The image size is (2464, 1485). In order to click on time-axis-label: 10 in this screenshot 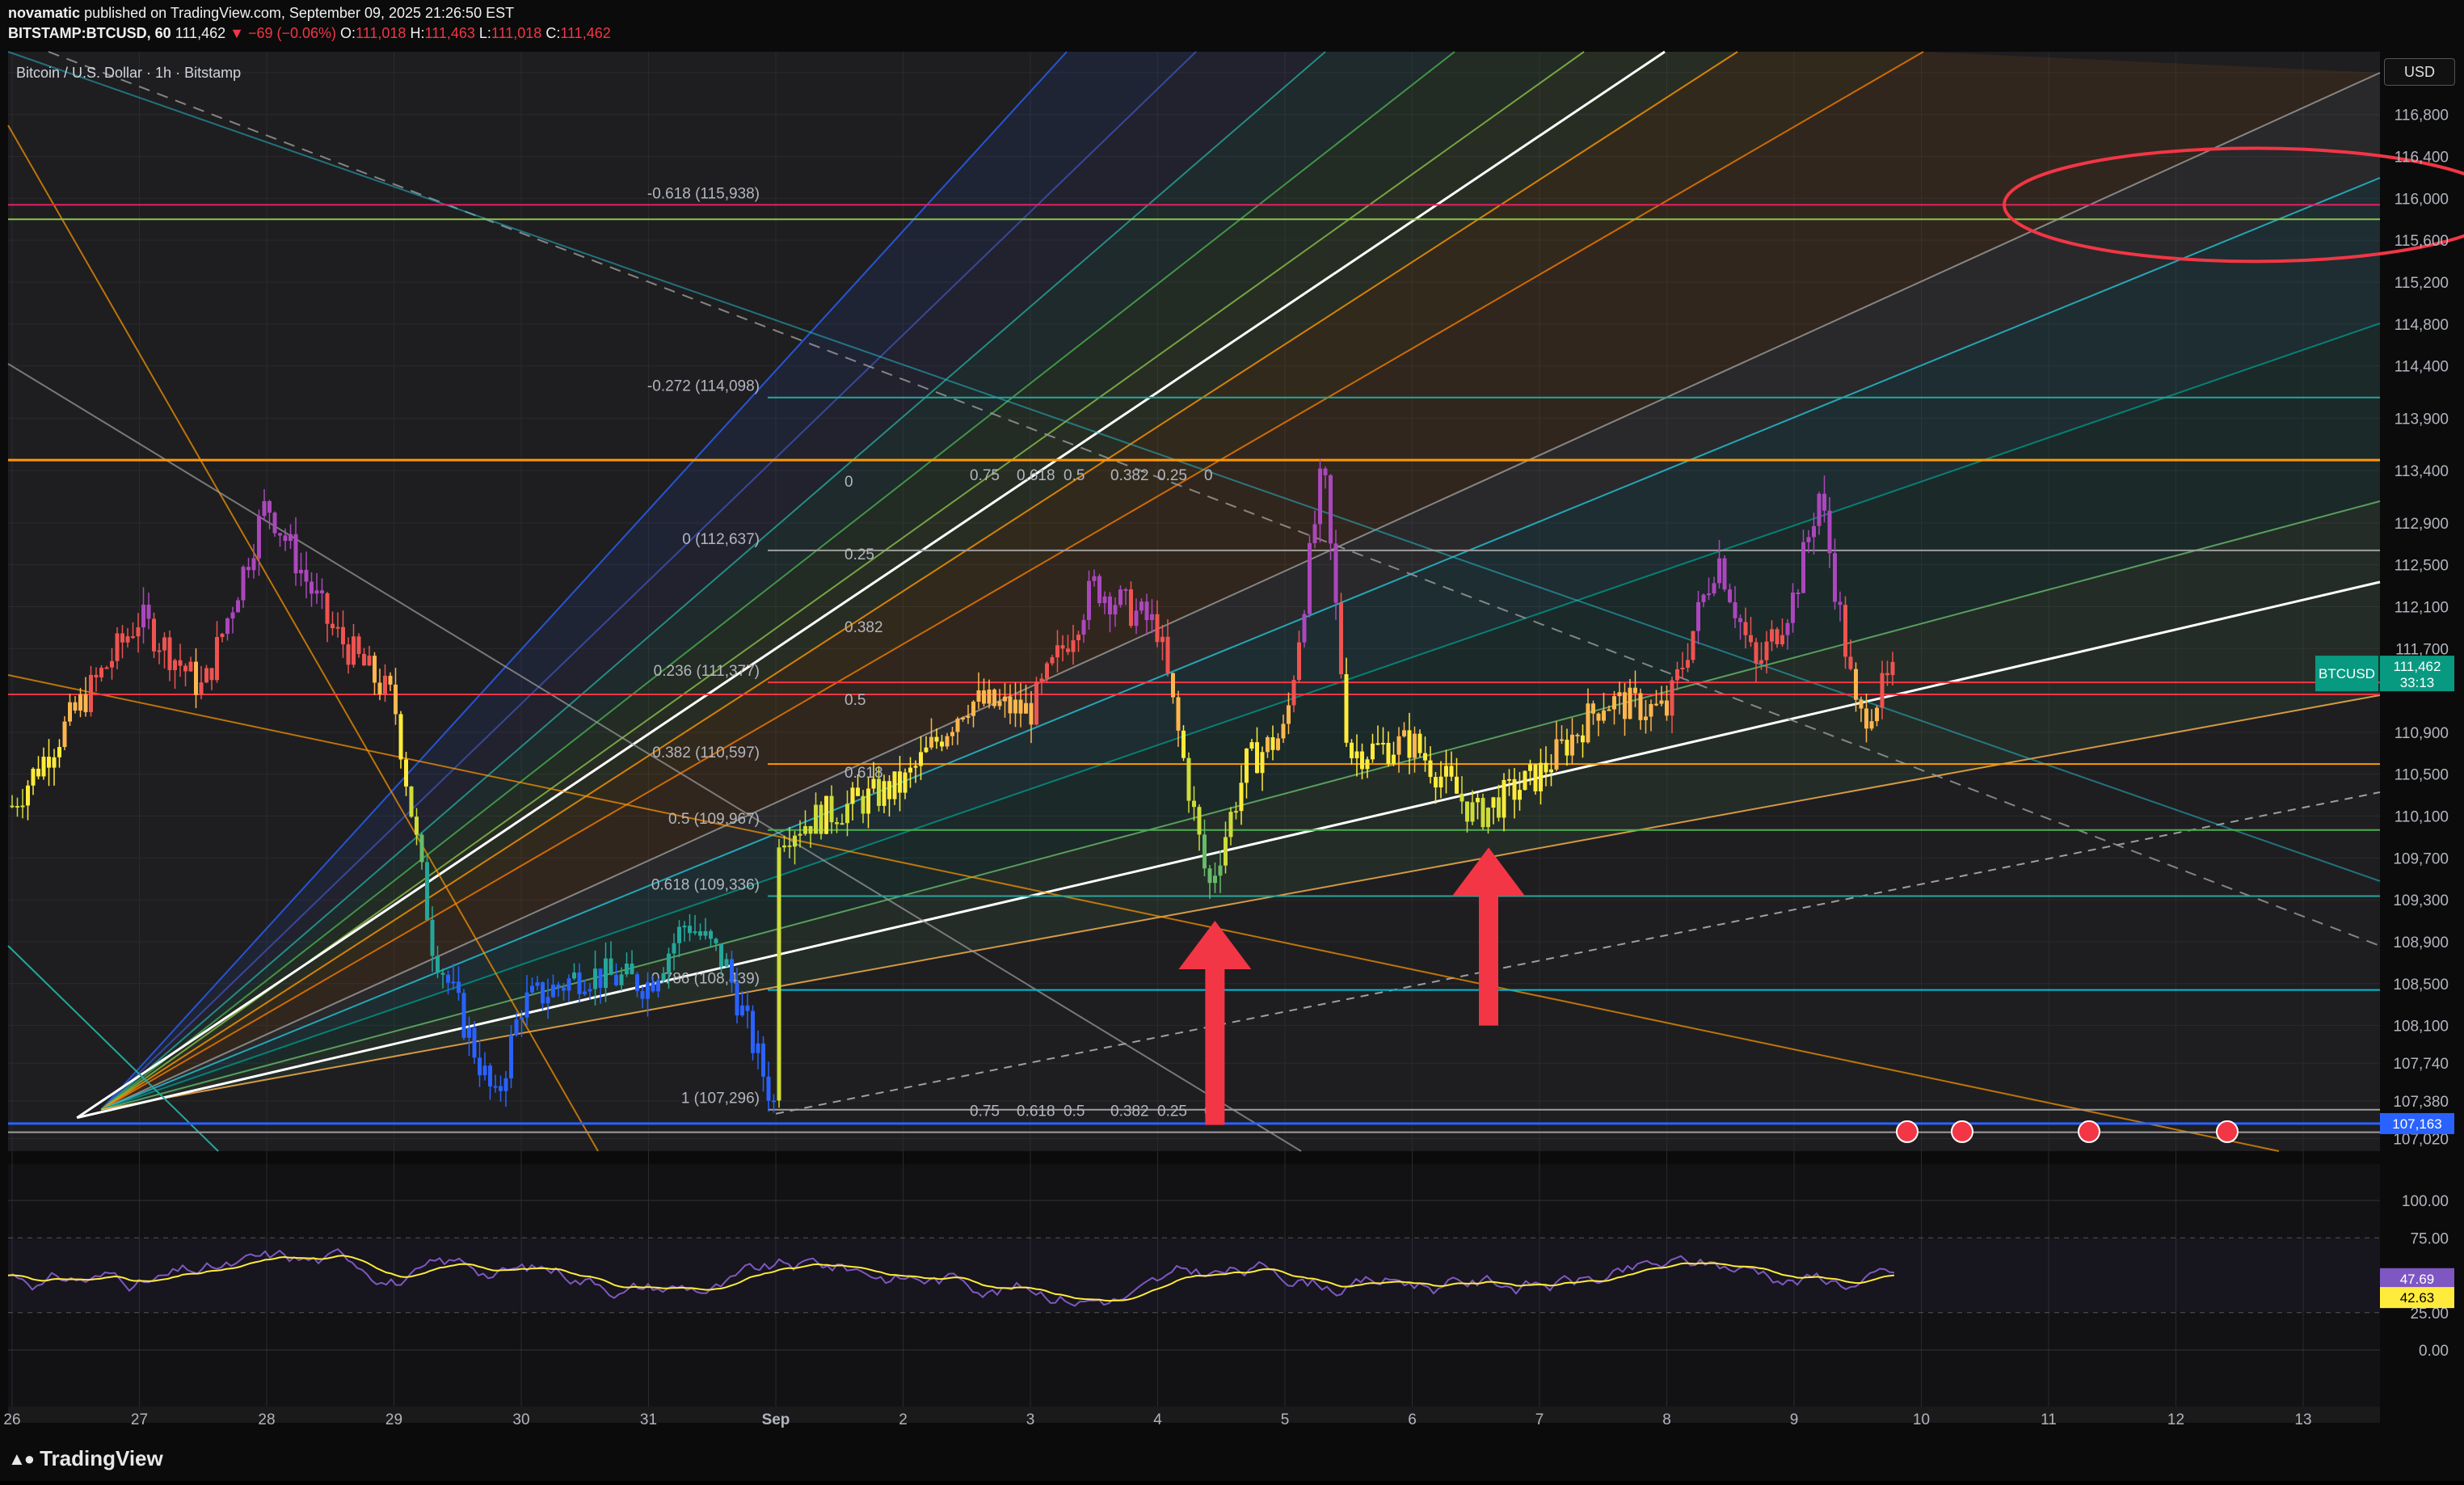, I will do `click(1921, 1419)`.